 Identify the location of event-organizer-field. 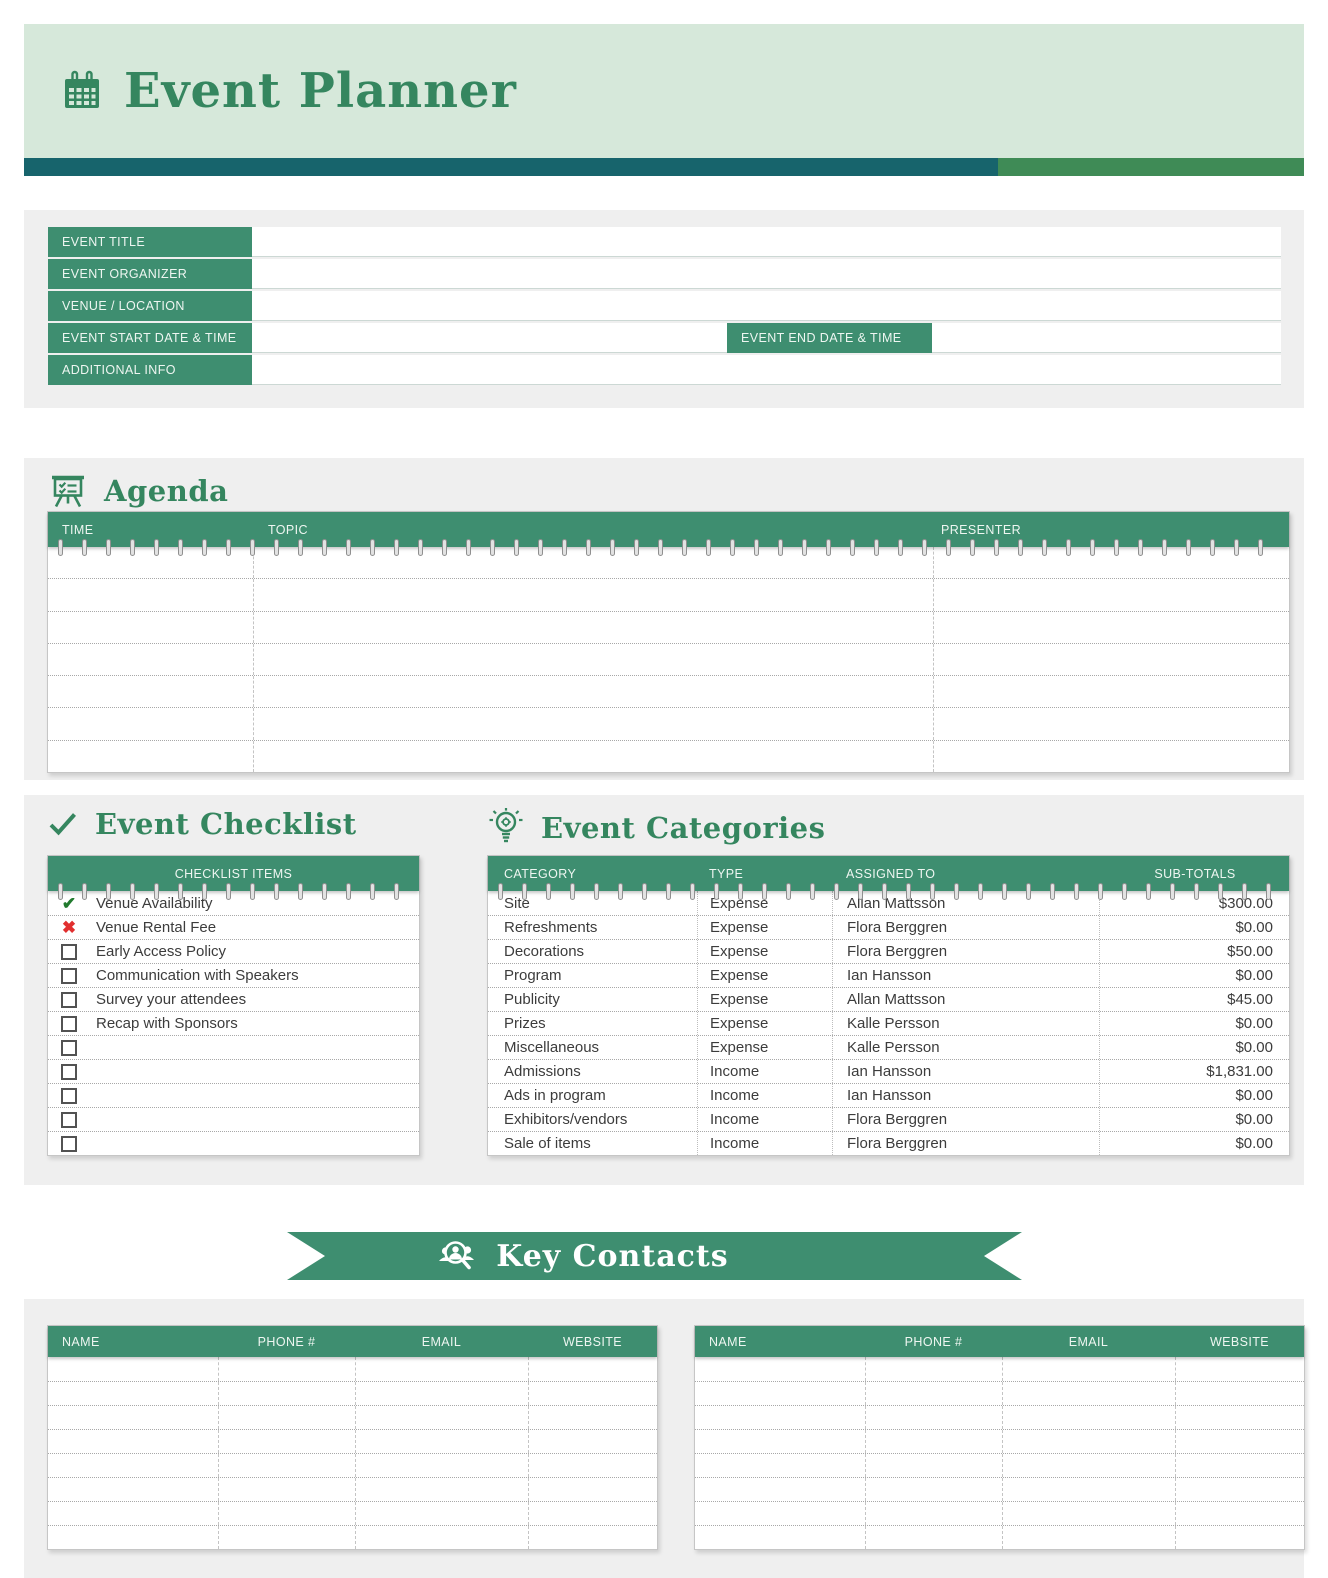
(766, 274).